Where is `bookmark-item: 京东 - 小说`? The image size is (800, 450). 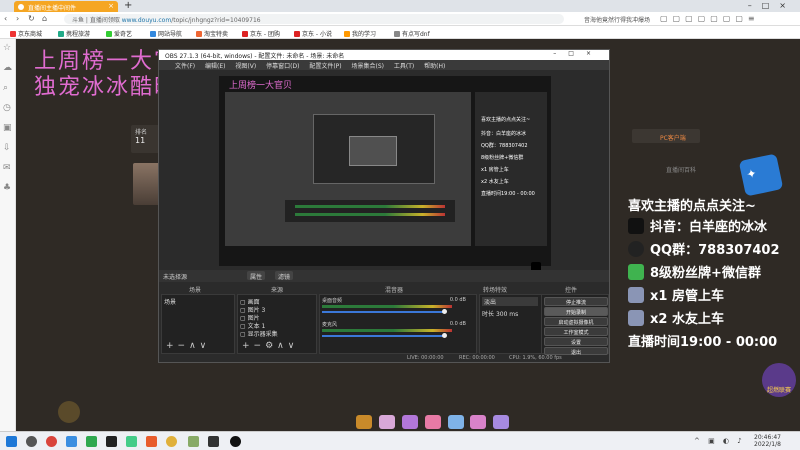
bookmark-item: 京东 - 小说 is located at coordinates (313, 33).